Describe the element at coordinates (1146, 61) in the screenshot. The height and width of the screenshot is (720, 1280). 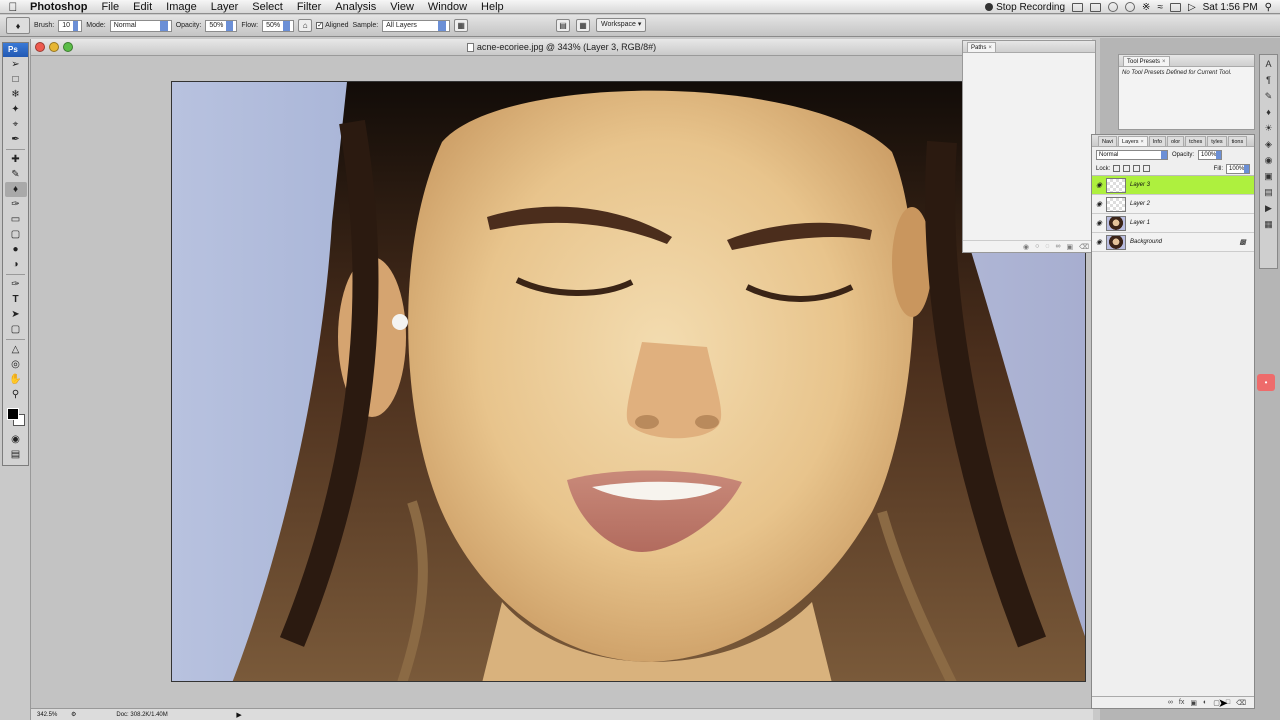
I see `tab-tool-presets: Tool Presets ×` at that location.